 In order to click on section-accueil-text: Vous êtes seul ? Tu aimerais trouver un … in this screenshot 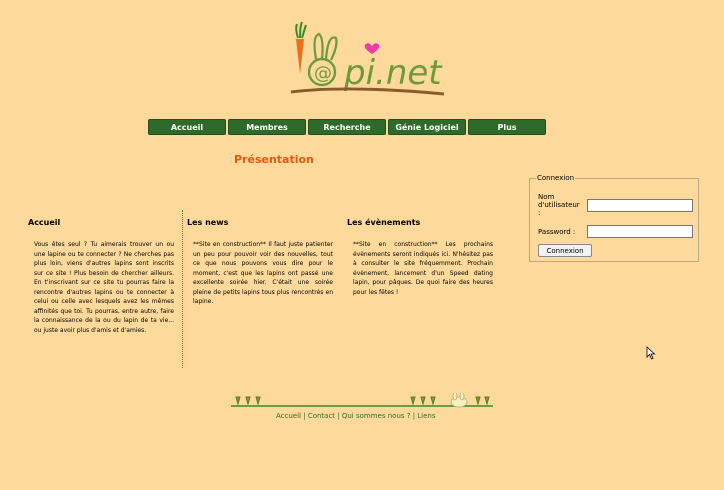, I will do `click(104, 287)`.